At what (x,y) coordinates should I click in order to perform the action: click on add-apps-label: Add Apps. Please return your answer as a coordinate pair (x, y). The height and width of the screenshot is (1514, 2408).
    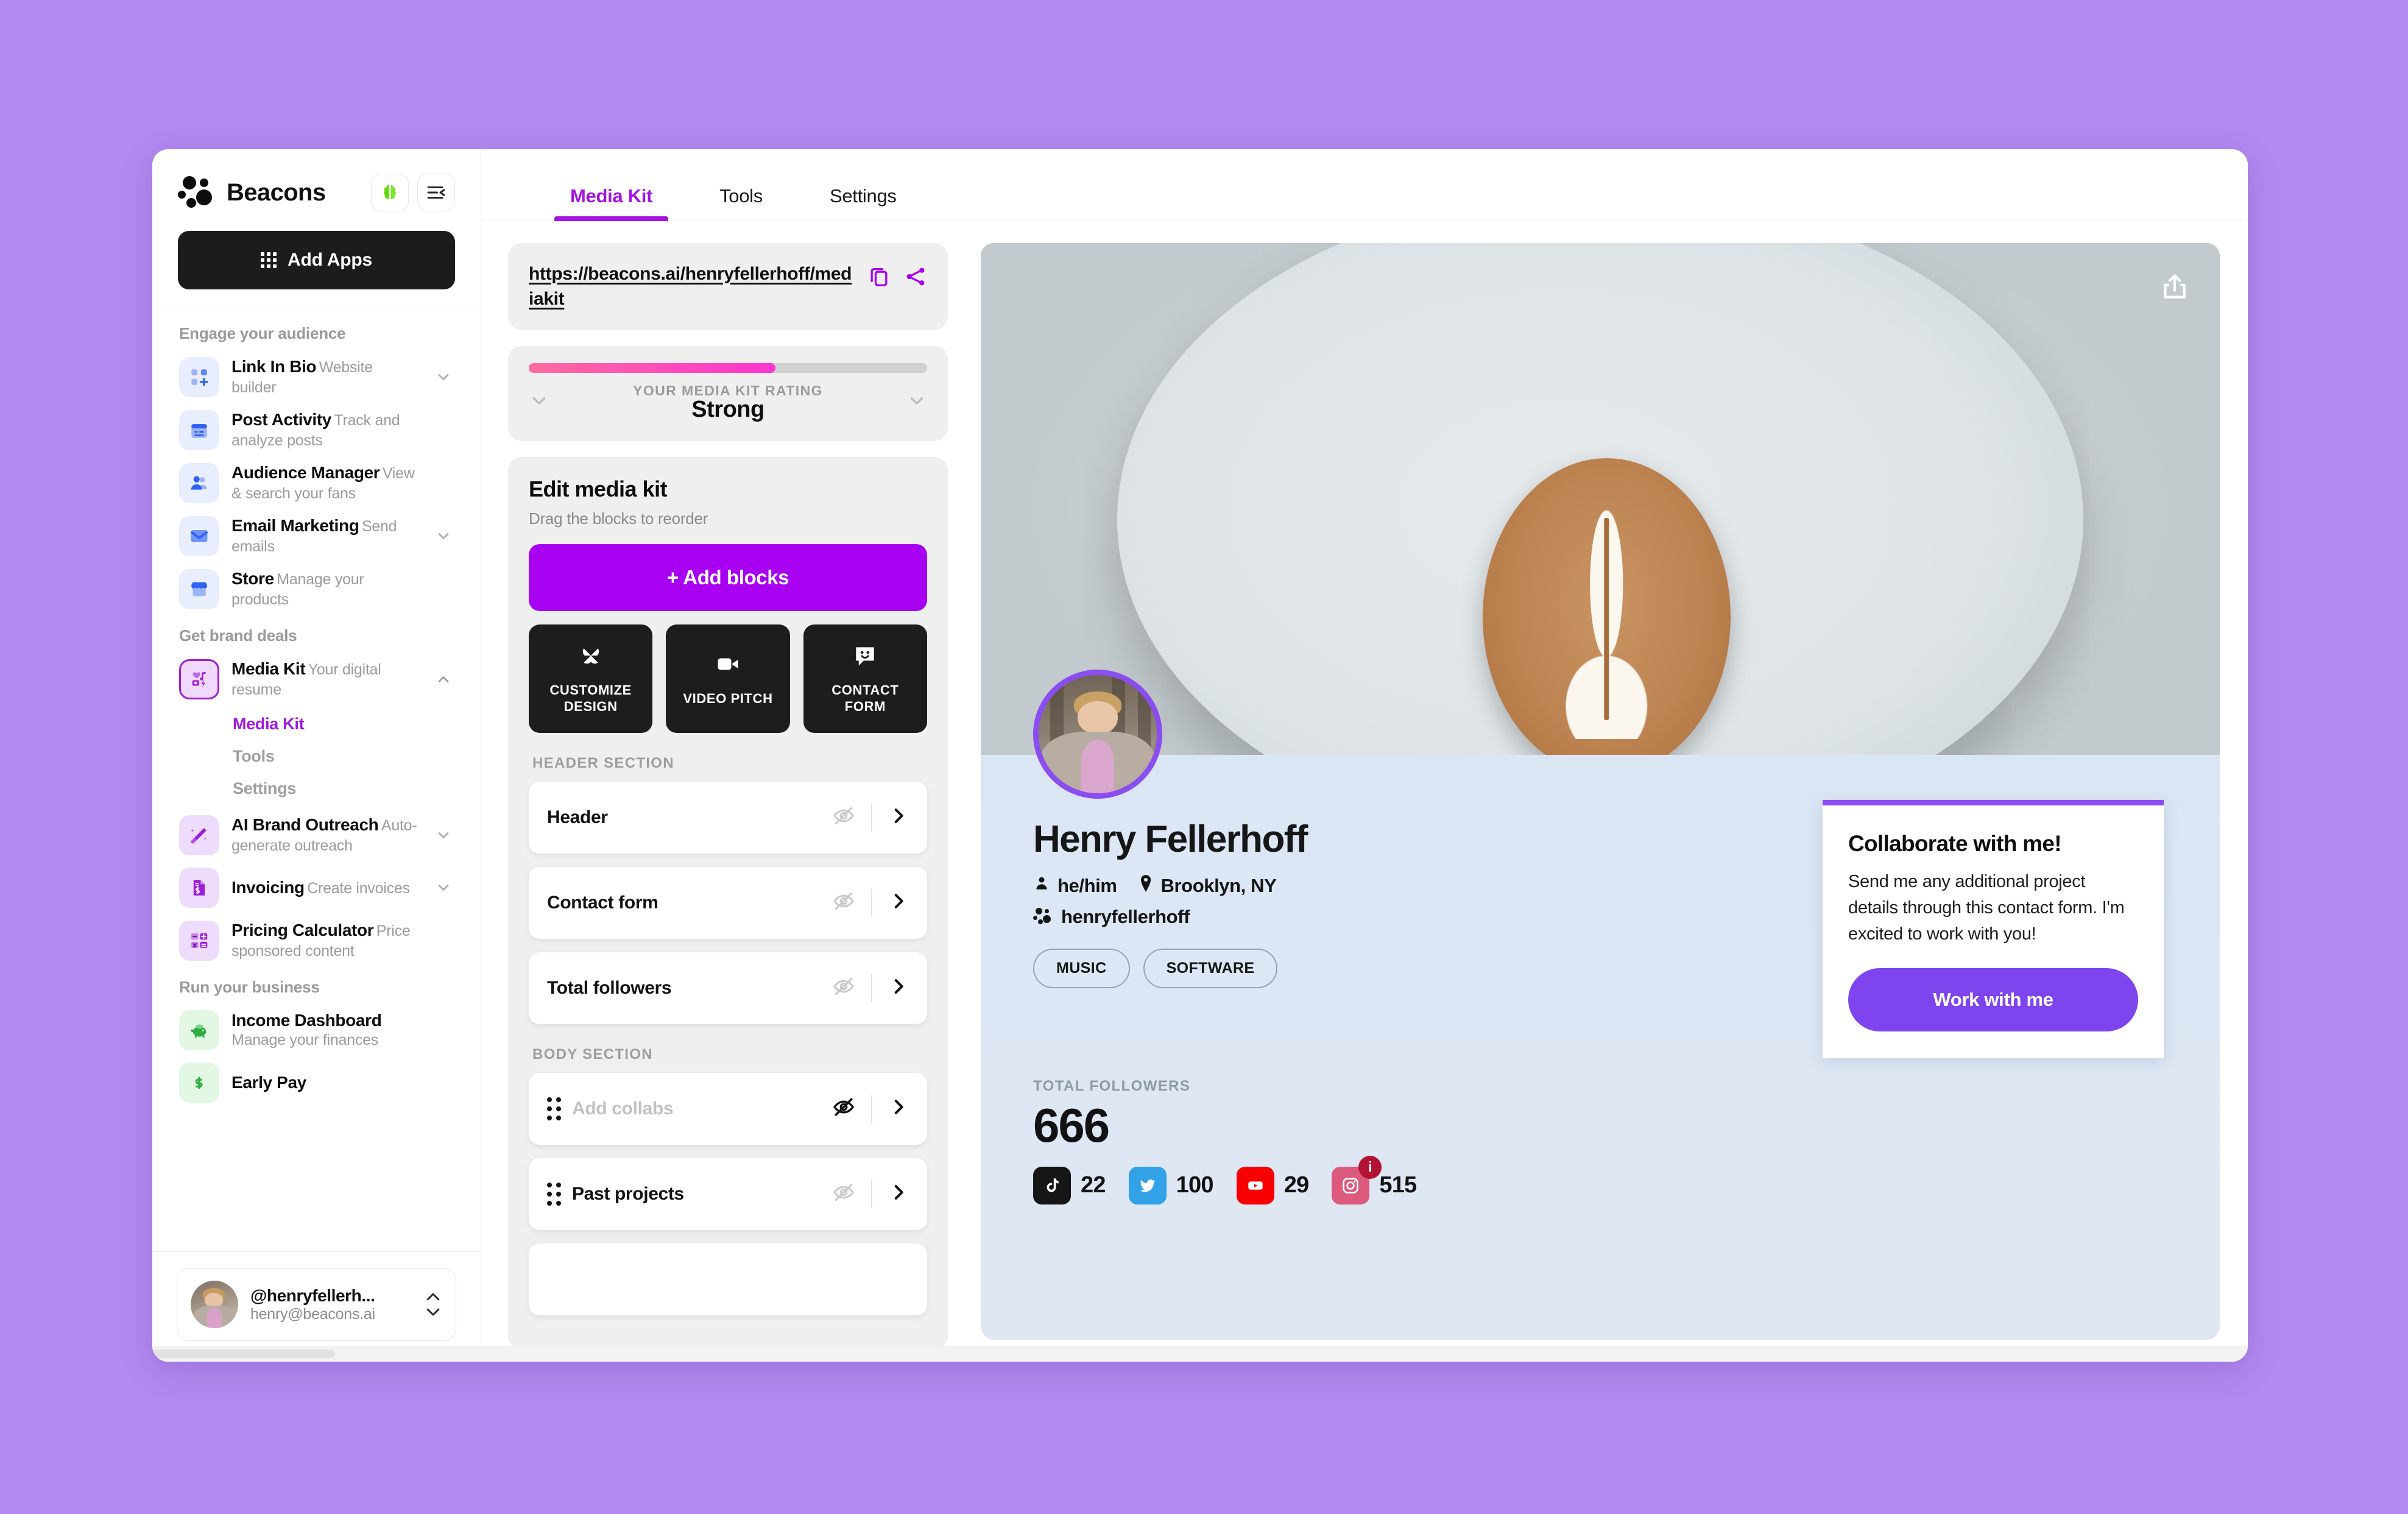
    Looking at the image, I should click on (330, 260).